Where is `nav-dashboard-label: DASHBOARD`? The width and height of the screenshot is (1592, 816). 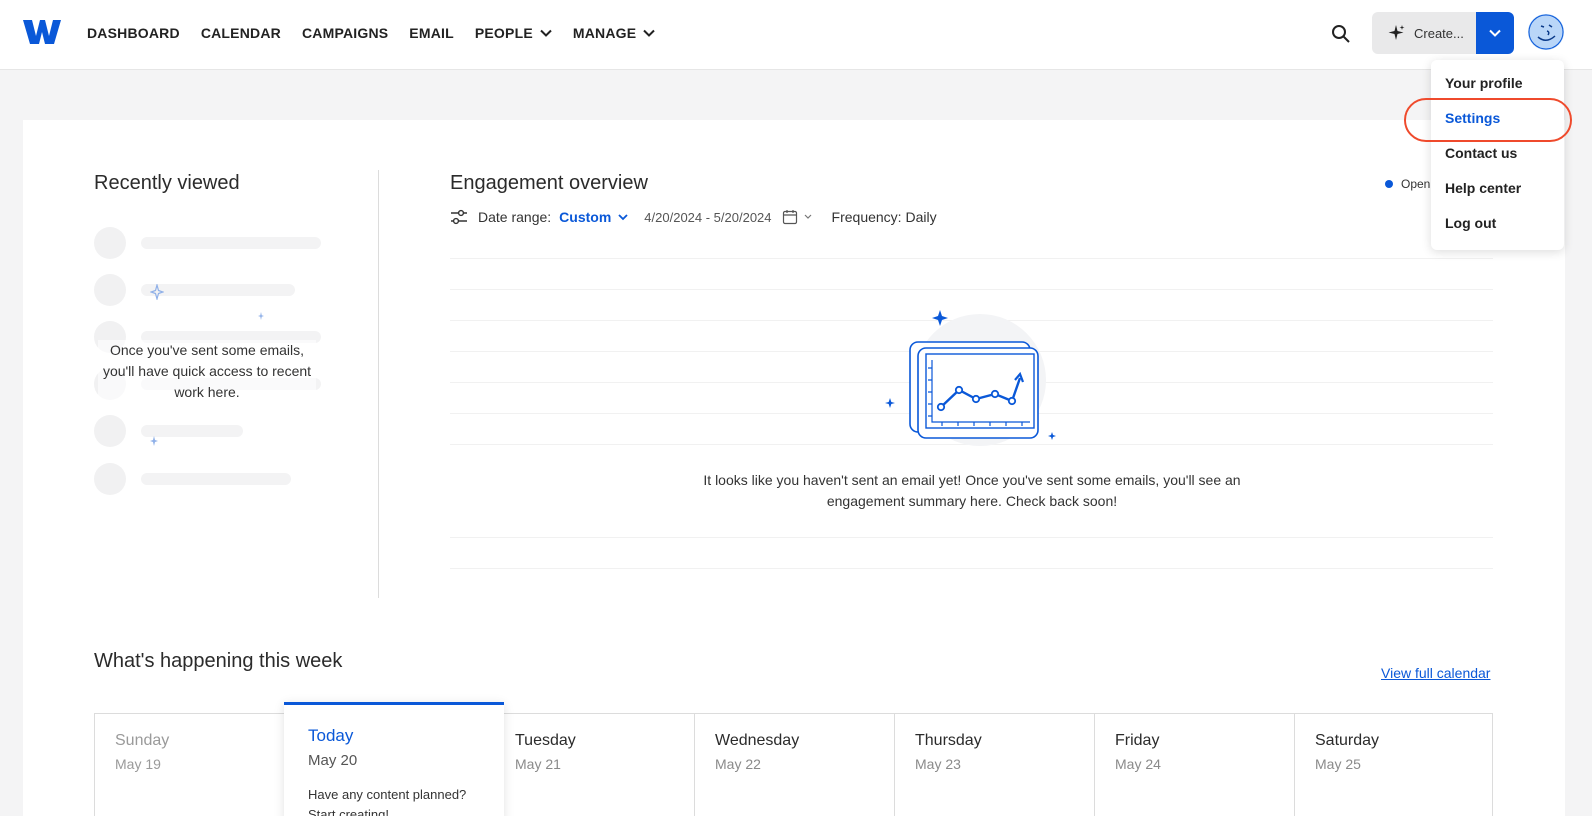
nav-dashboard-label: DASHBOARD is located at coordinates (133, 33).